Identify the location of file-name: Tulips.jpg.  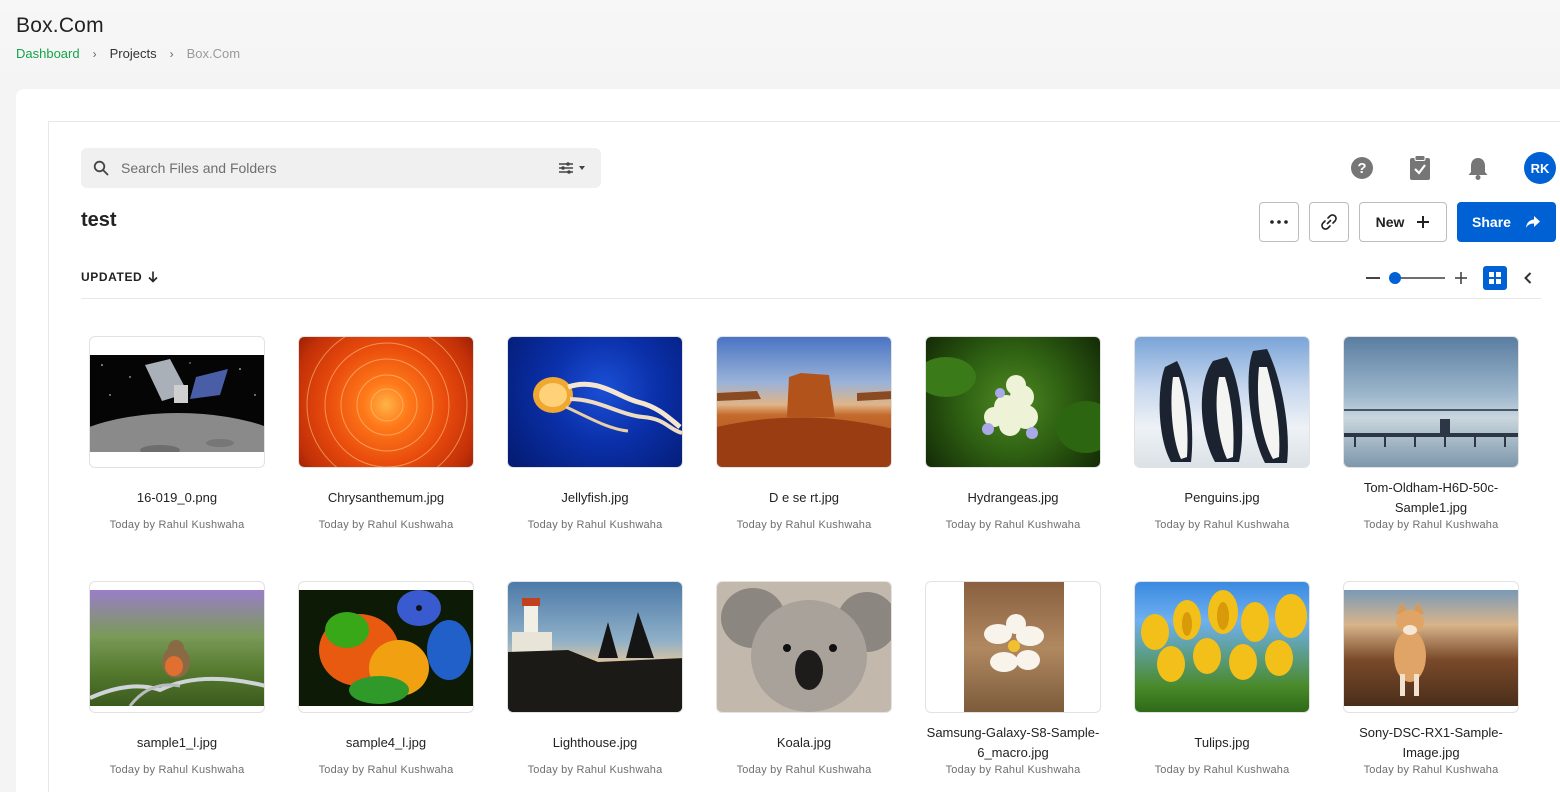
(1222, 743).